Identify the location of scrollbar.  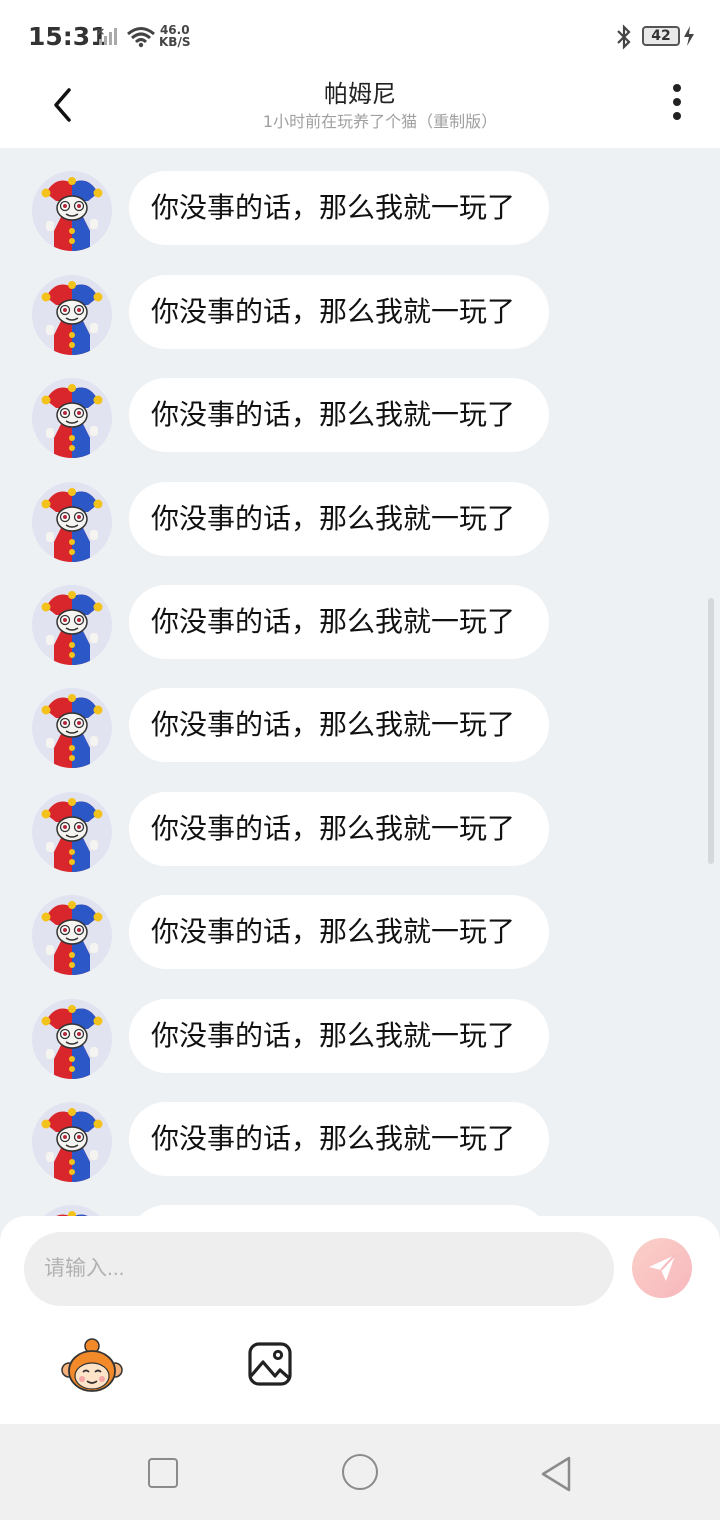
(711, 731).